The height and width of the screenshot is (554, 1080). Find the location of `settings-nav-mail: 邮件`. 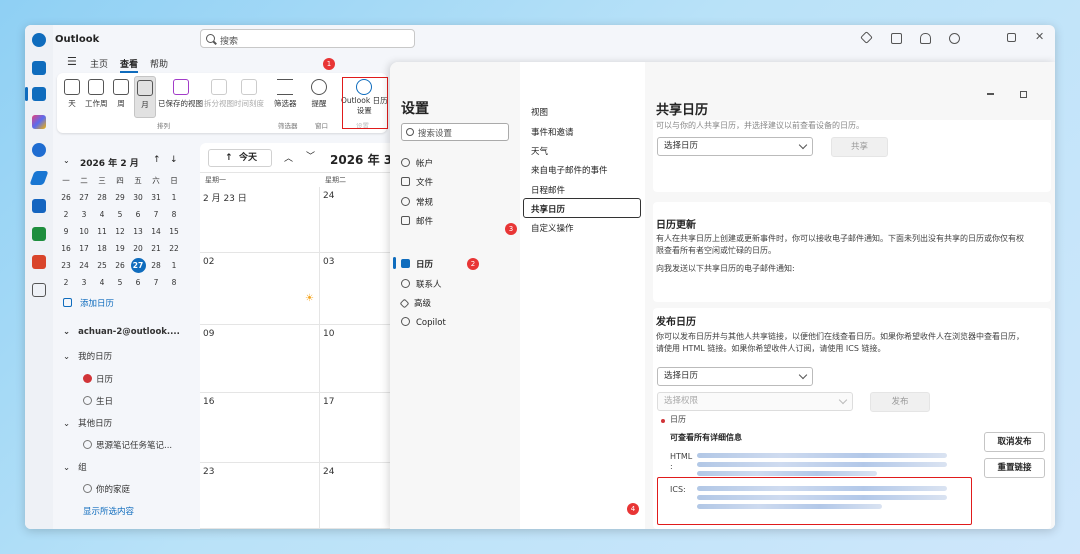

settings-nav-mail: 邮件 is located at coordinates (417, 221).